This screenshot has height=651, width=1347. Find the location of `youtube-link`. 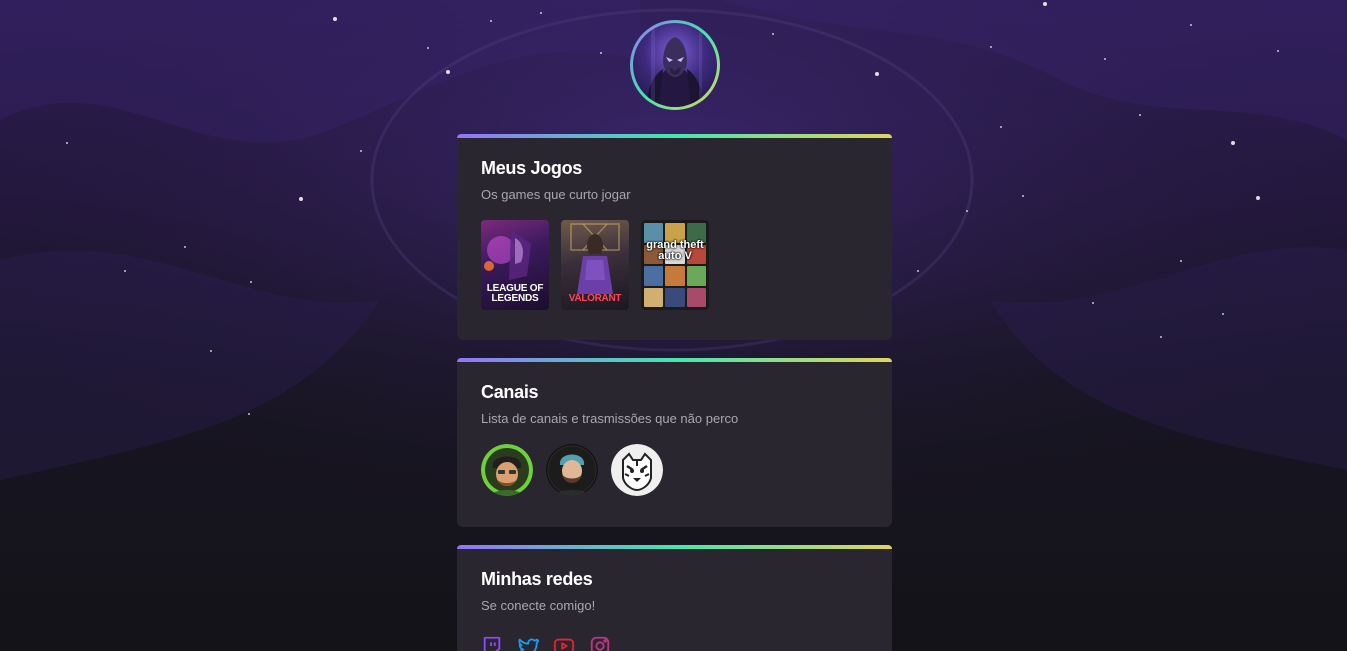

youtube-link is located at coordinates (564, 643).